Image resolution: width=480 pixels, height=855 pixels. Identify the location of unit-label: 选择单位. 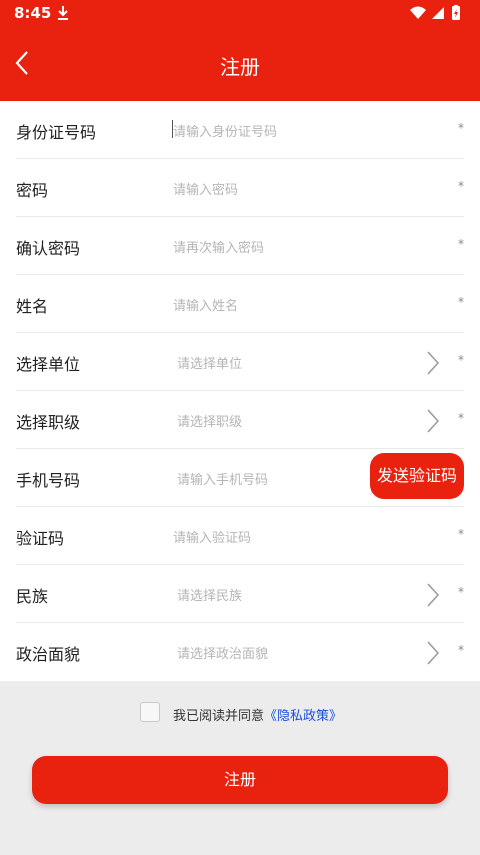
(48, 364).